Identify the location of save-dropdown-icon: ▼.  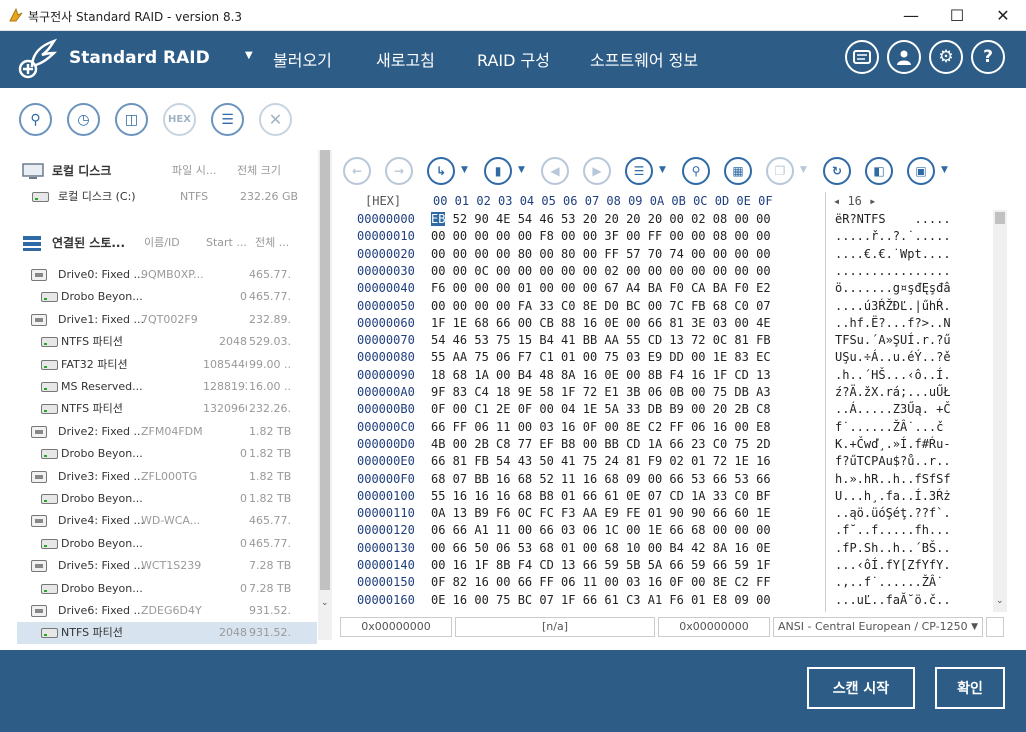
(944, 170).